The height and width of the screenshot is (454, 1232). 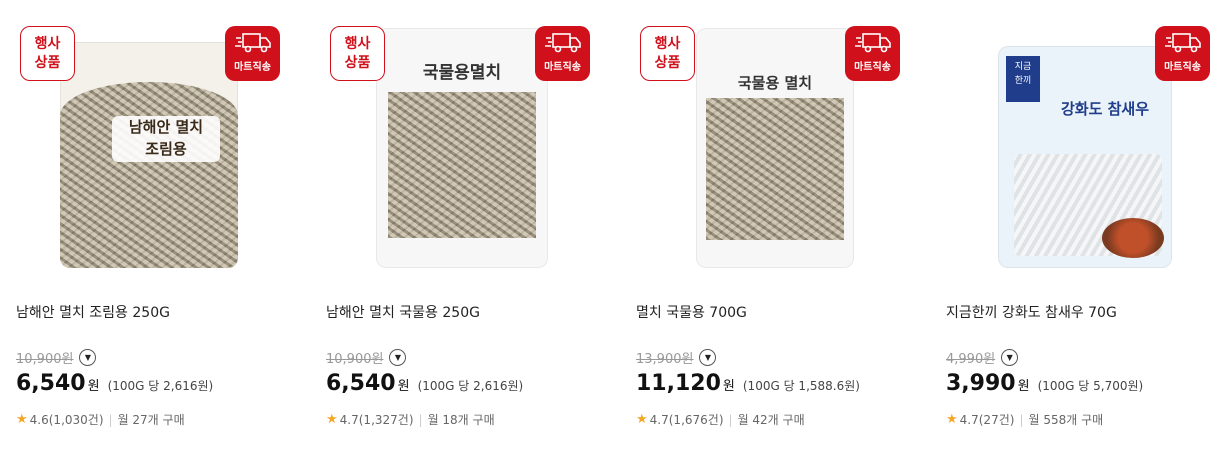 What do you see at coordinates (76, 419) in the screenshot?
I see `review-count: (1,030건)` at bounding box center [76, 419].